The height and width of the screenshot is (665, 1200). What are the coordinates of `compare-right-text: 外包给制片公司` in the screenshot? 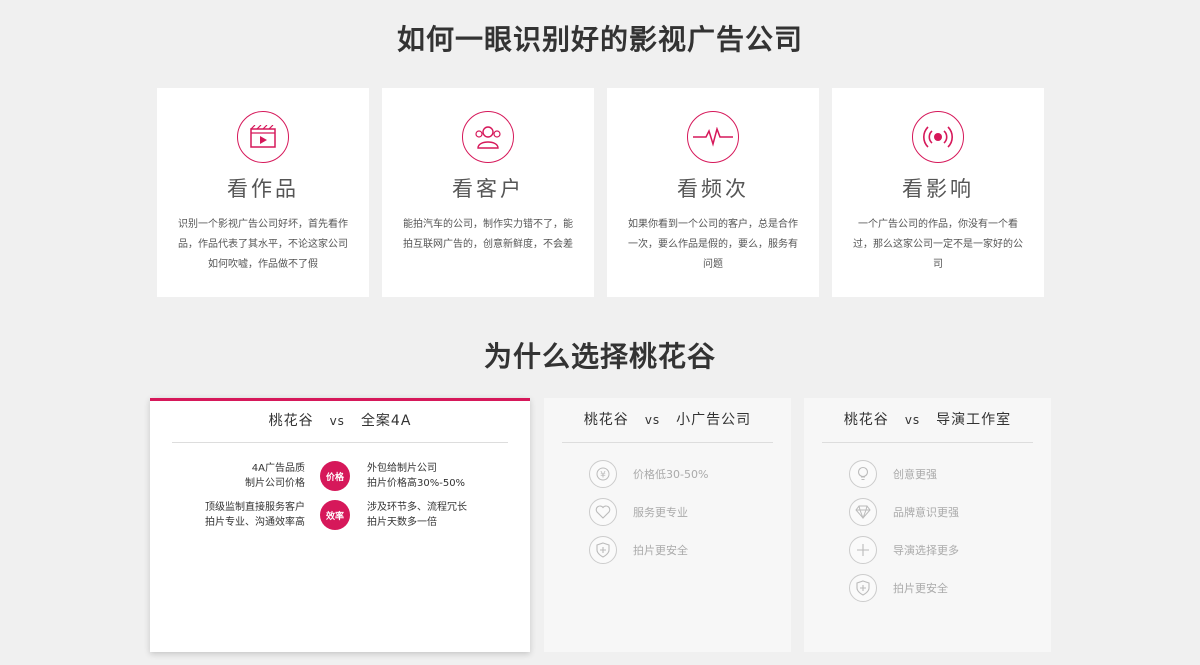 It's located at (402, 468).